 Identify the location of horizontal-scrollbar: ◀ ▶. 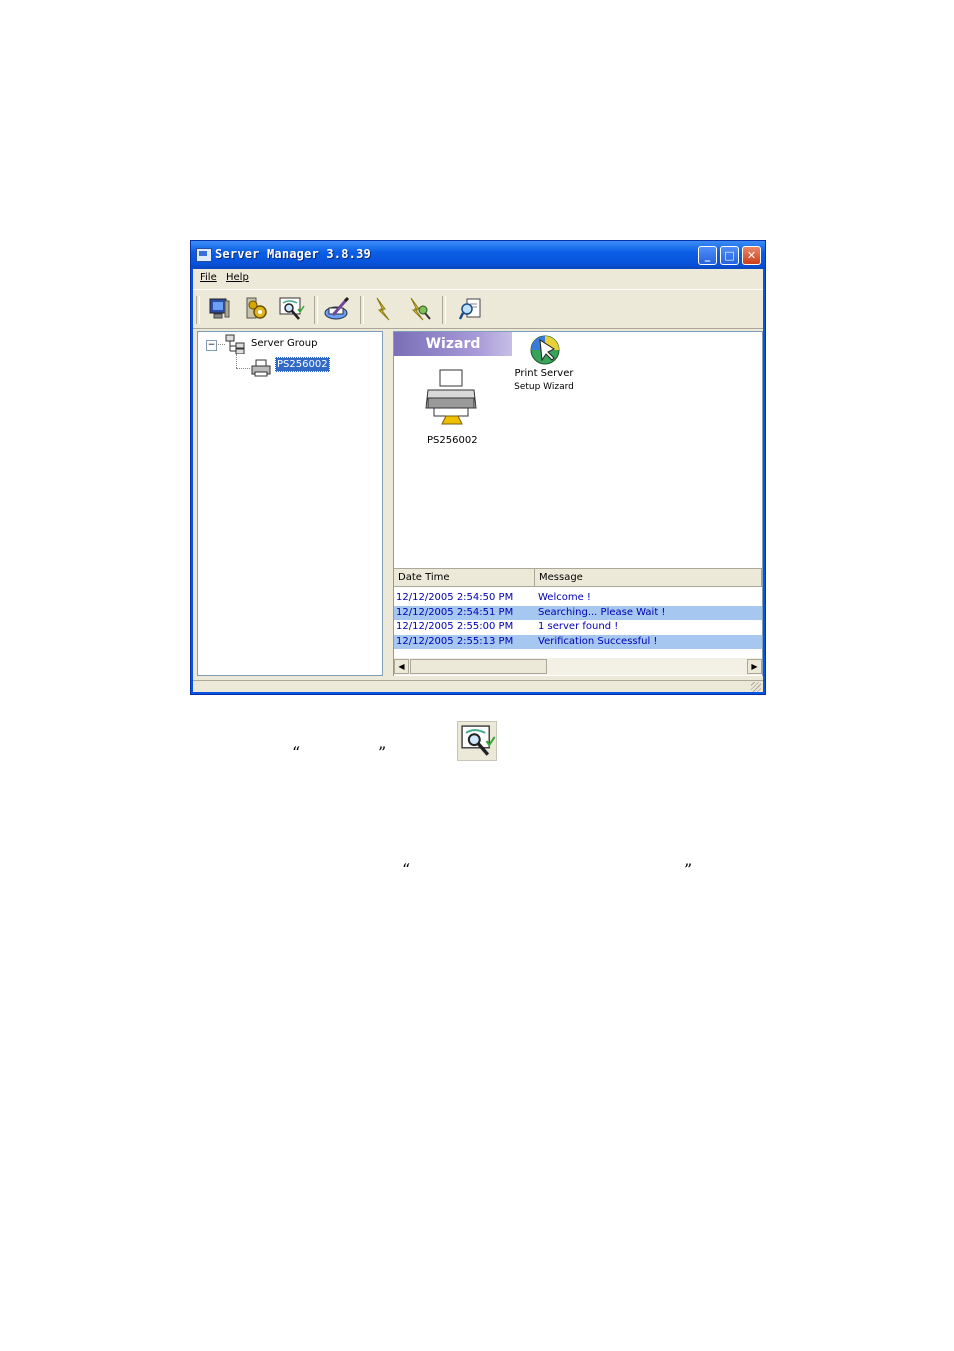
(578, 666).